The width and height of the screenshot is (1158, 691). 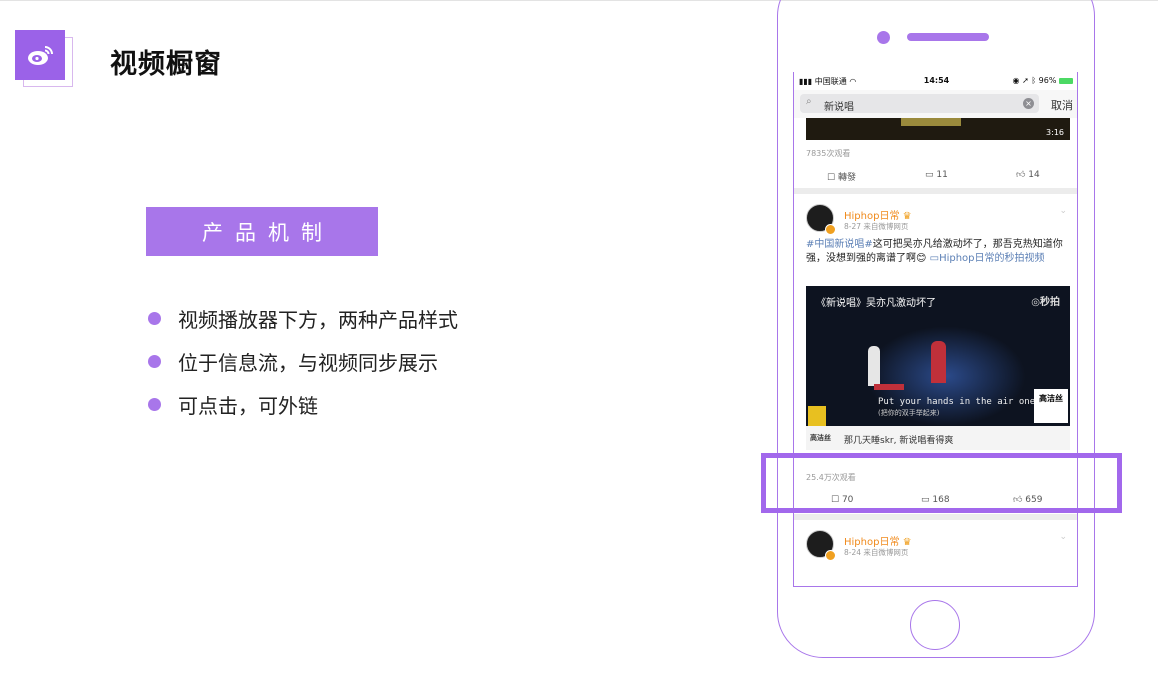 What do you see at coordinates (1035, 302) in the screenshot?
I see `miaopai-icon: ◎` at bounding box center [1035, 302].